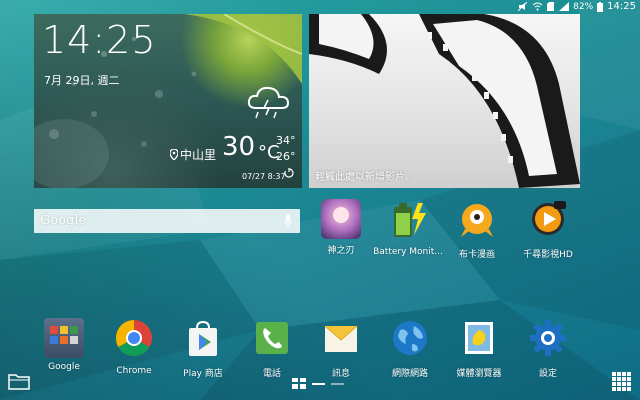 Image resolution: width=640 pixels, height=400 pixels. I want to click on folder-icon, so click(19, 381).